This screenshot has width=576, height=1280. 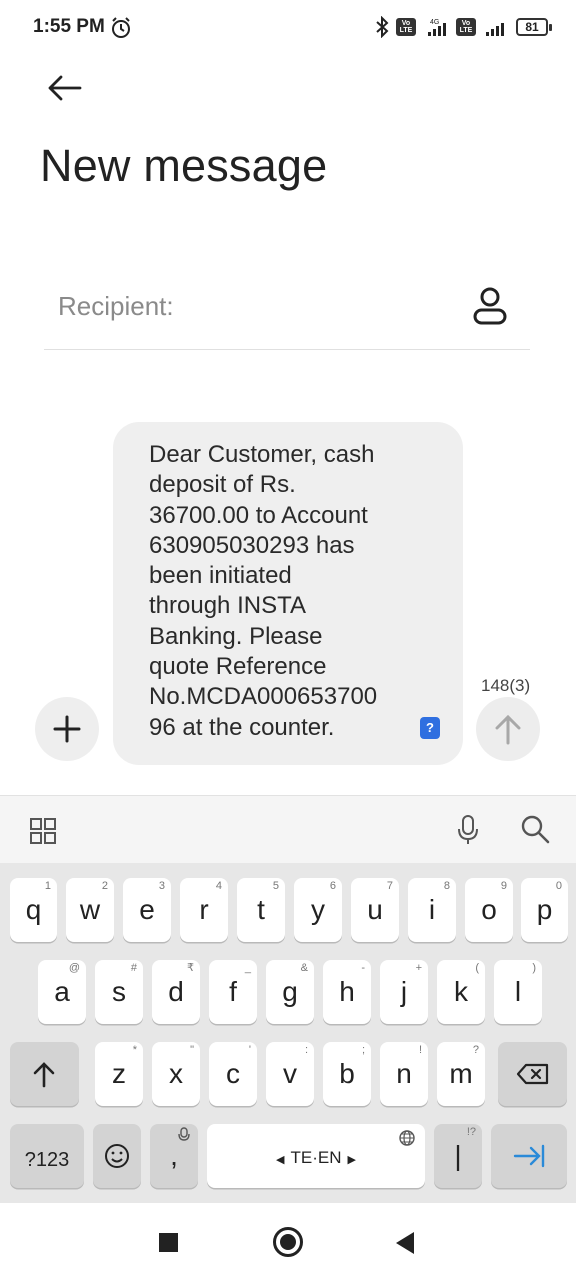 I want to click on microphone-icon, so click(x=468, y=830).